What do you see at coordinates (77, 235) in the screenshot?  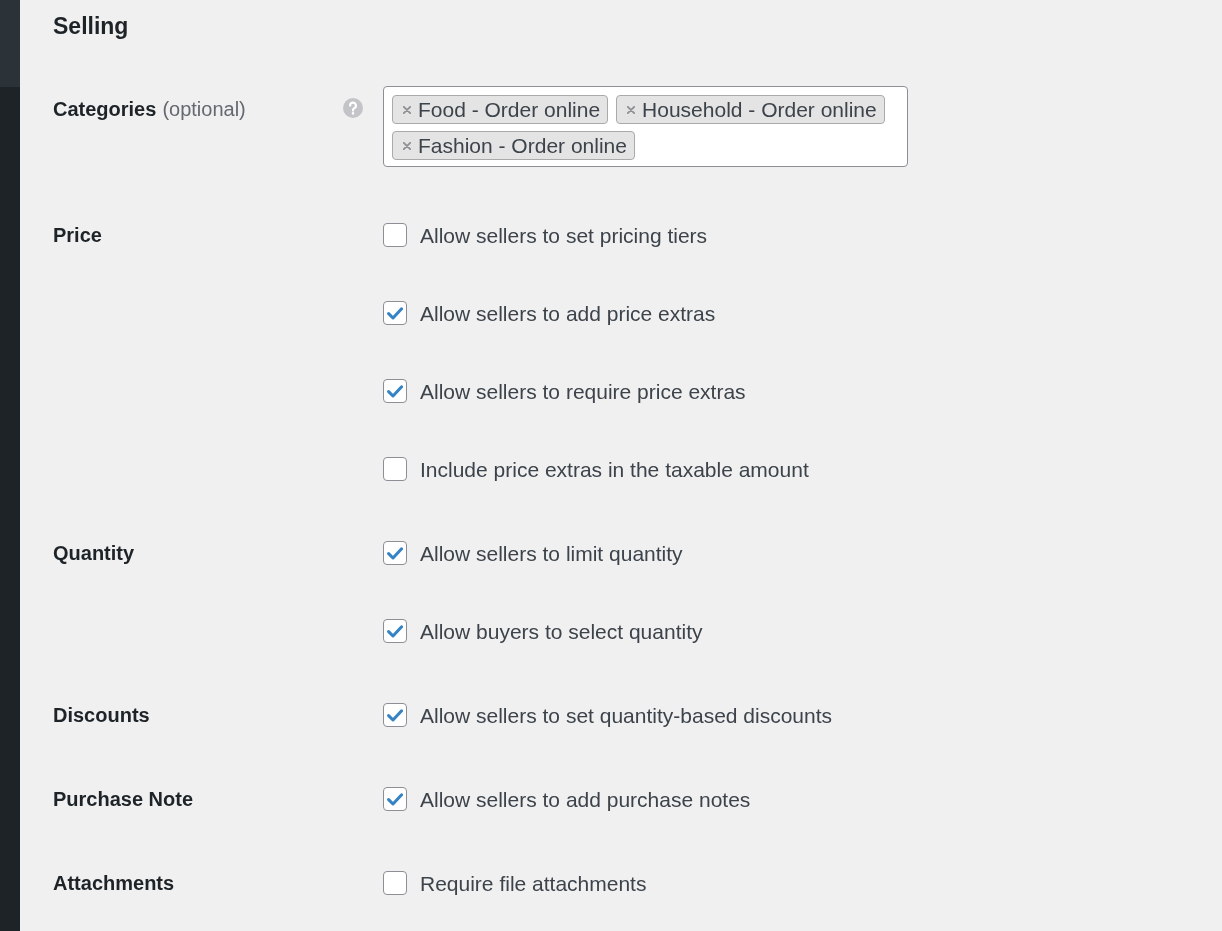 I see `field-label: Price` at bounding box center [77, 235].